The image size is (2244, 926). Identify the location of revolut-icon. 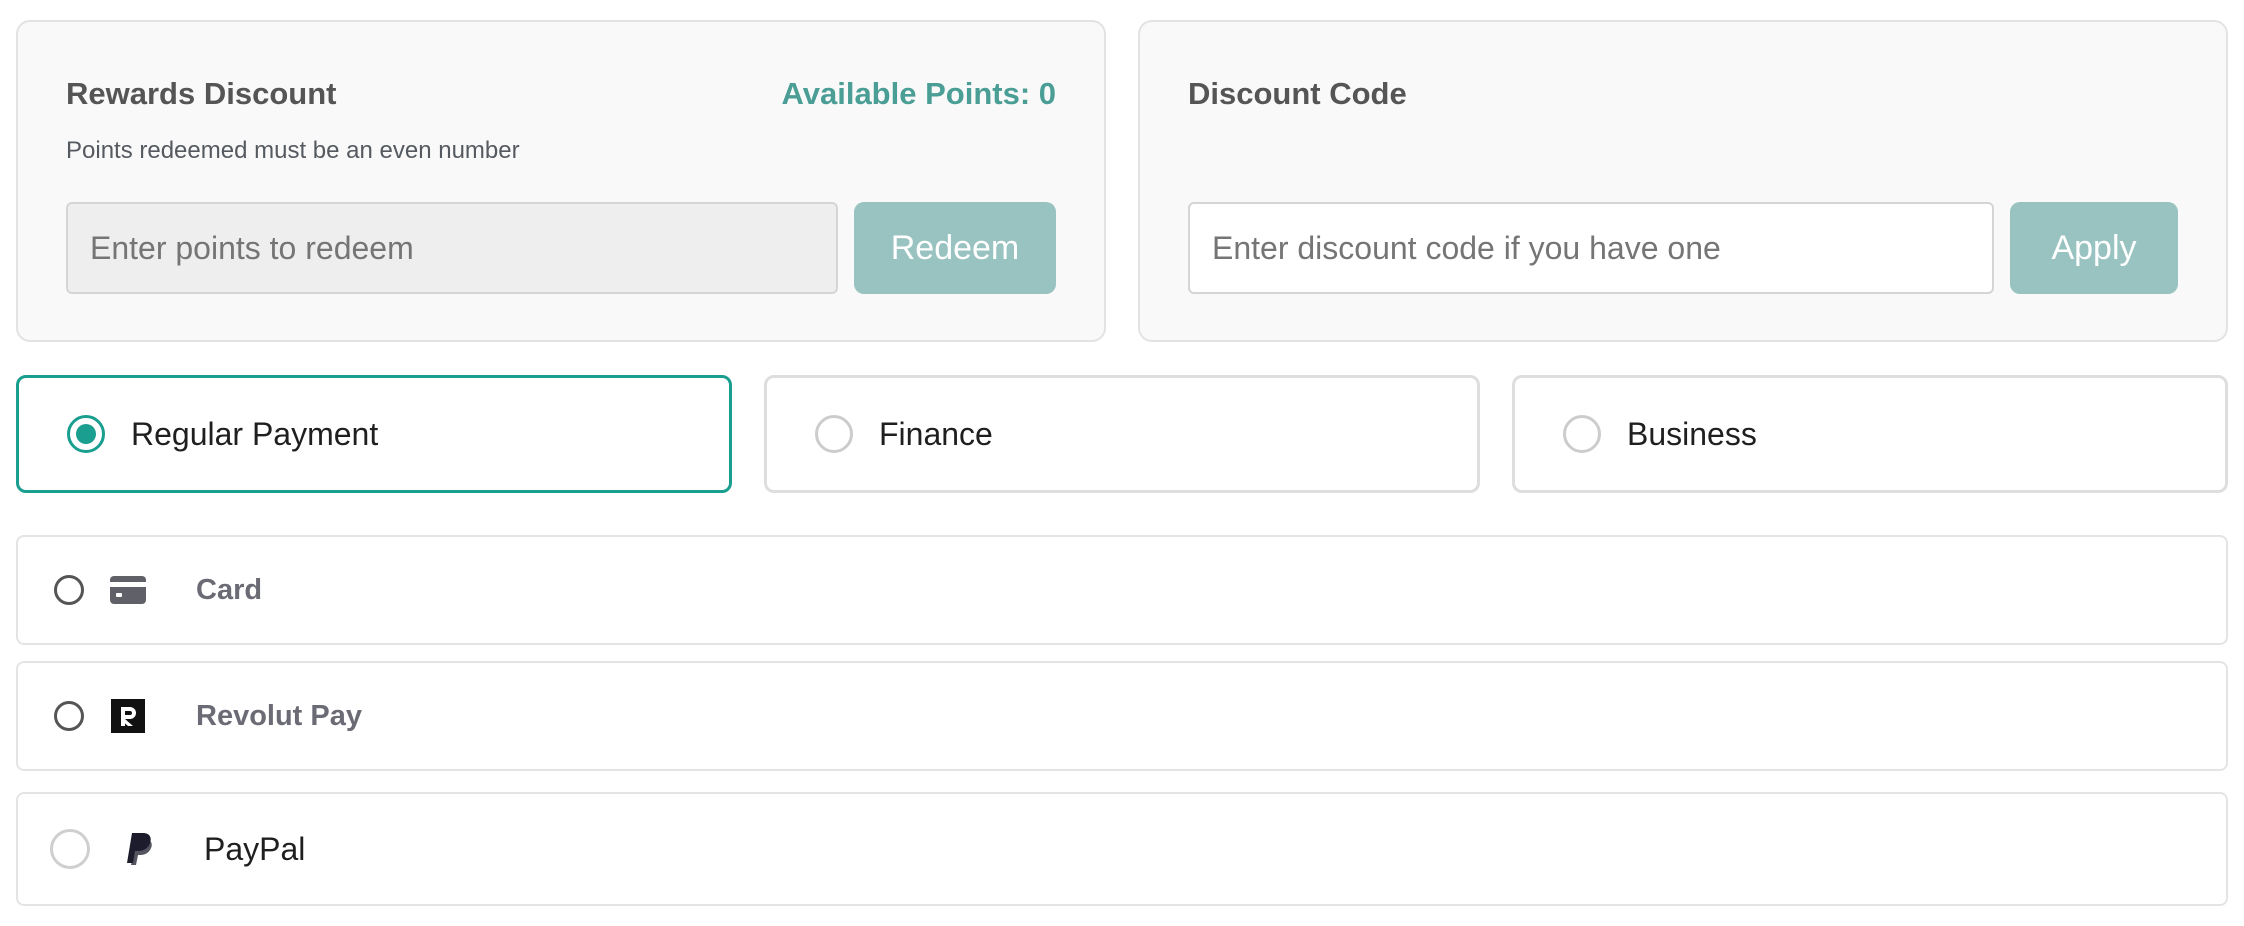
(128, 716).